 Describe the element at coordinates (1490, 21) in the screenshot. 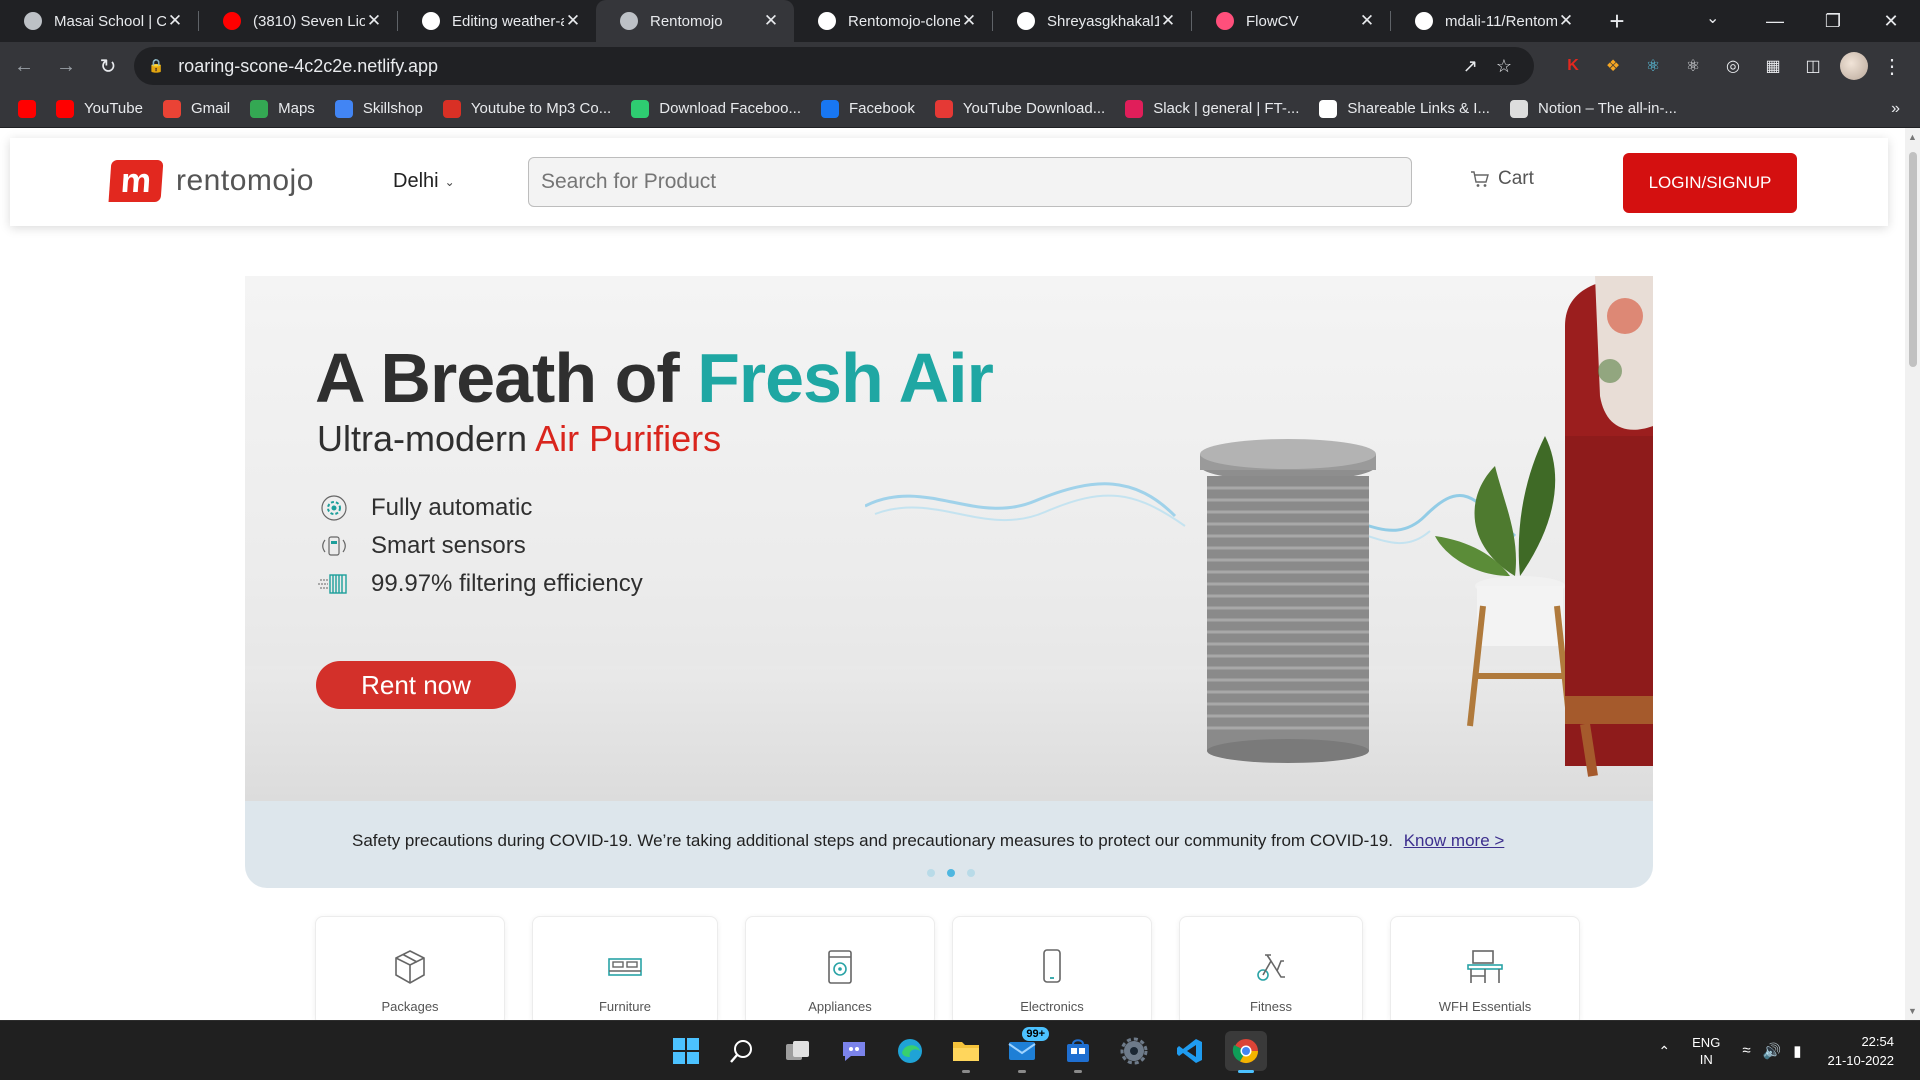

I see `browser-tab: mdali-11/Rentom ✕` at that location.